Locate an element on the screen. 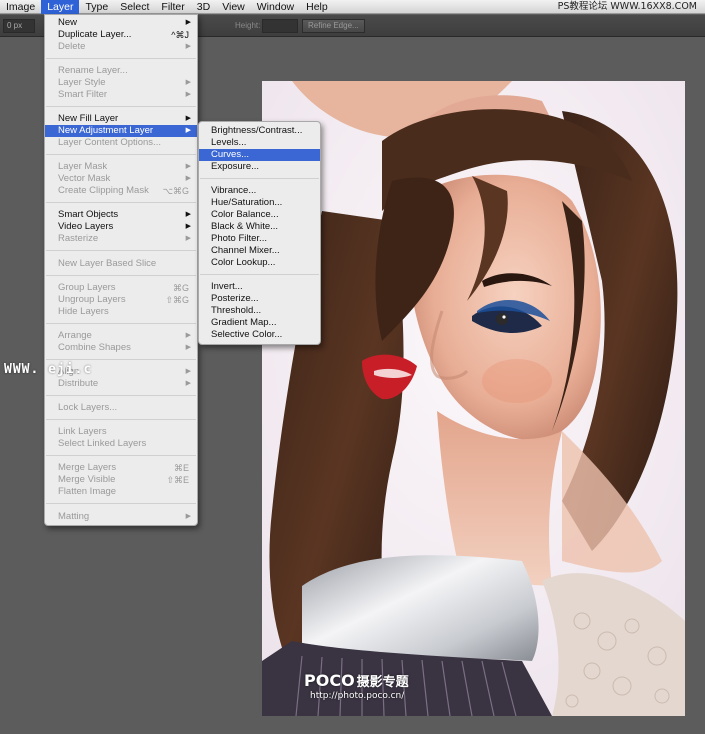 The height and width of the screenshot is (734, 705). menu-item-smart-filter: Smart Filter ▶ is located at coordinates (124, 94).